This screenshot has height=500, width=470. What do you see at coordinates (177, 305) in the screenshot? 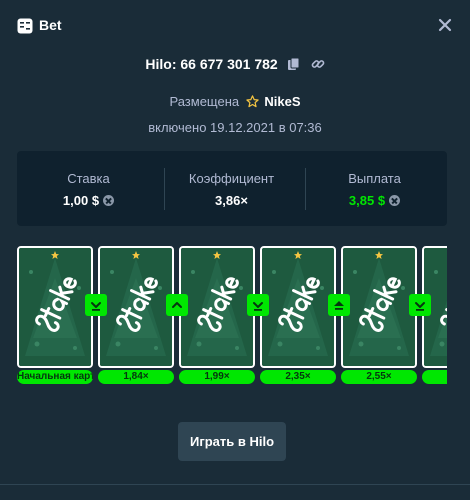
I see `guess-higher-icon` at bounding box center [177, 305].